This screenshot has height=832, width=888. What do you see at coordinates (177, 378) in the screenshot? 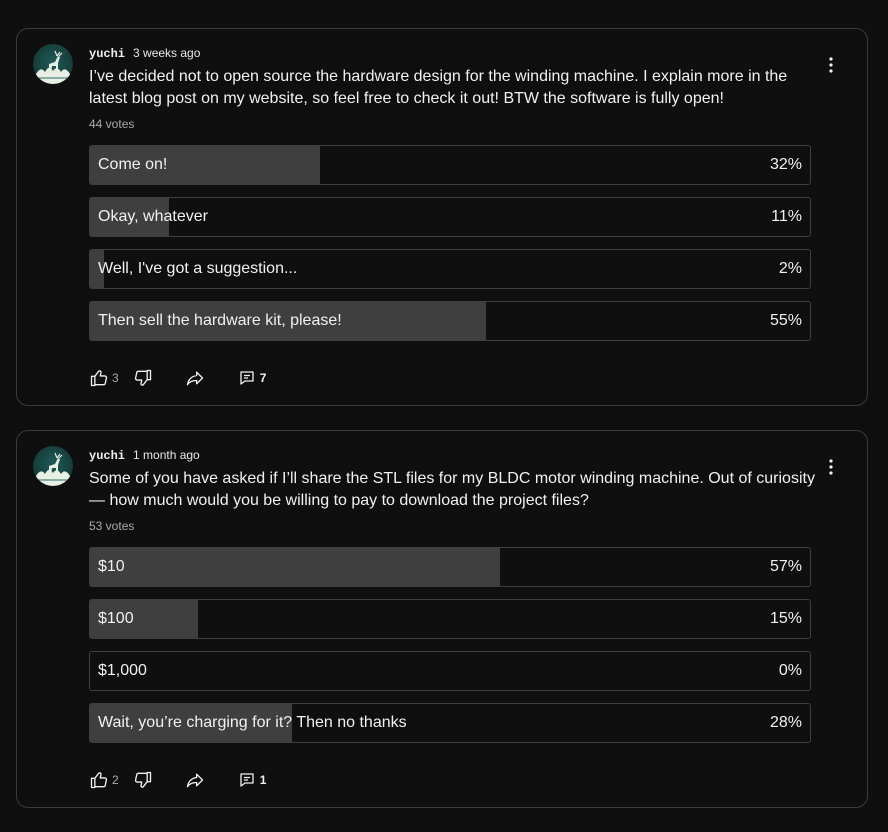
I see `post-actions: 3 7` at bounding box center [177, 378].